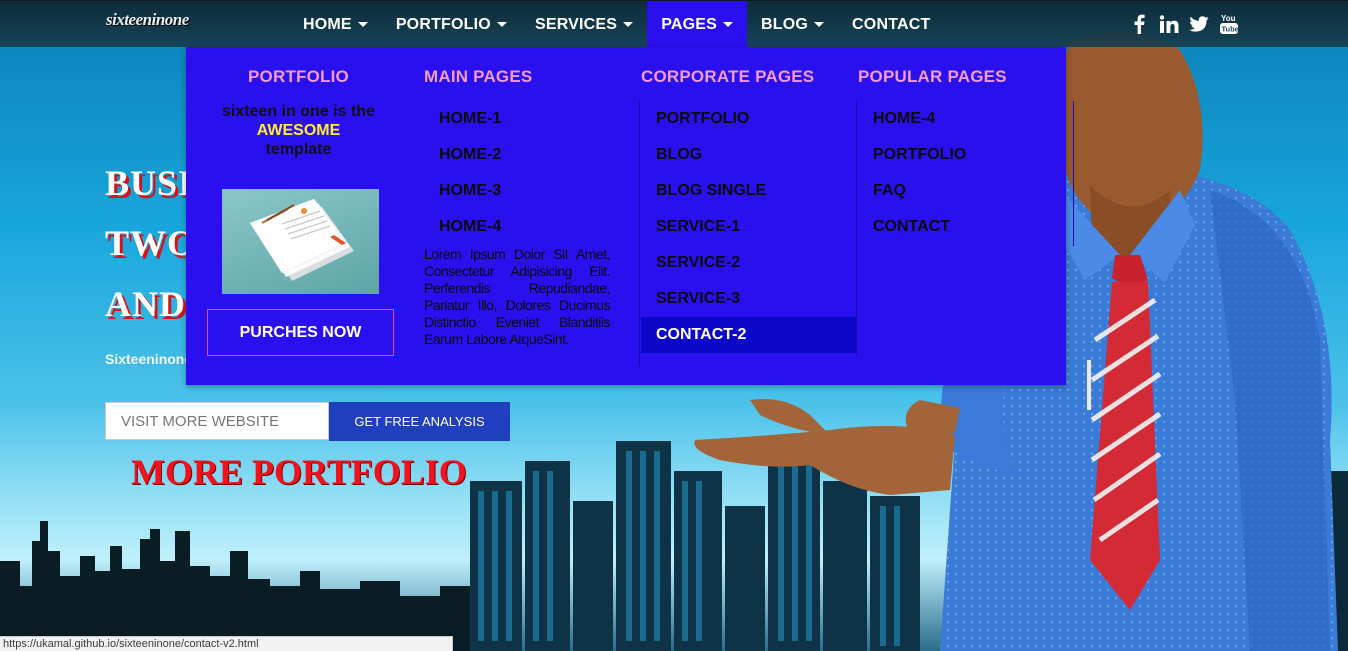  What do you see at coordinates (531, 119) in the screenshot?
I see `menu-link-home-1: HOME-1` at bounding box center [531, 119].